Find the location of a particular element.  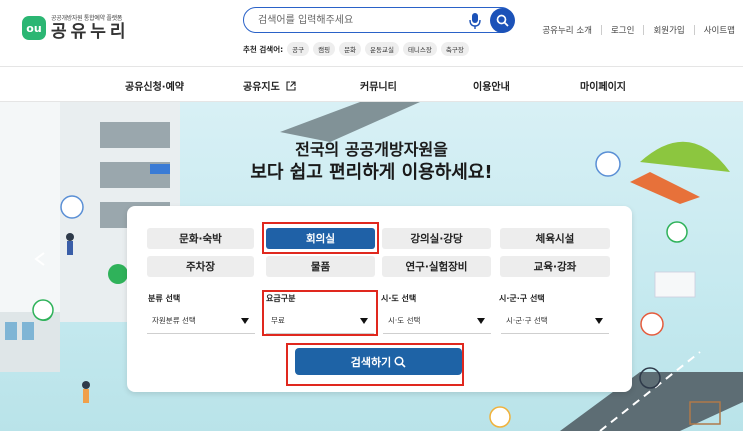

search-box is located at coordinates (379, 20).